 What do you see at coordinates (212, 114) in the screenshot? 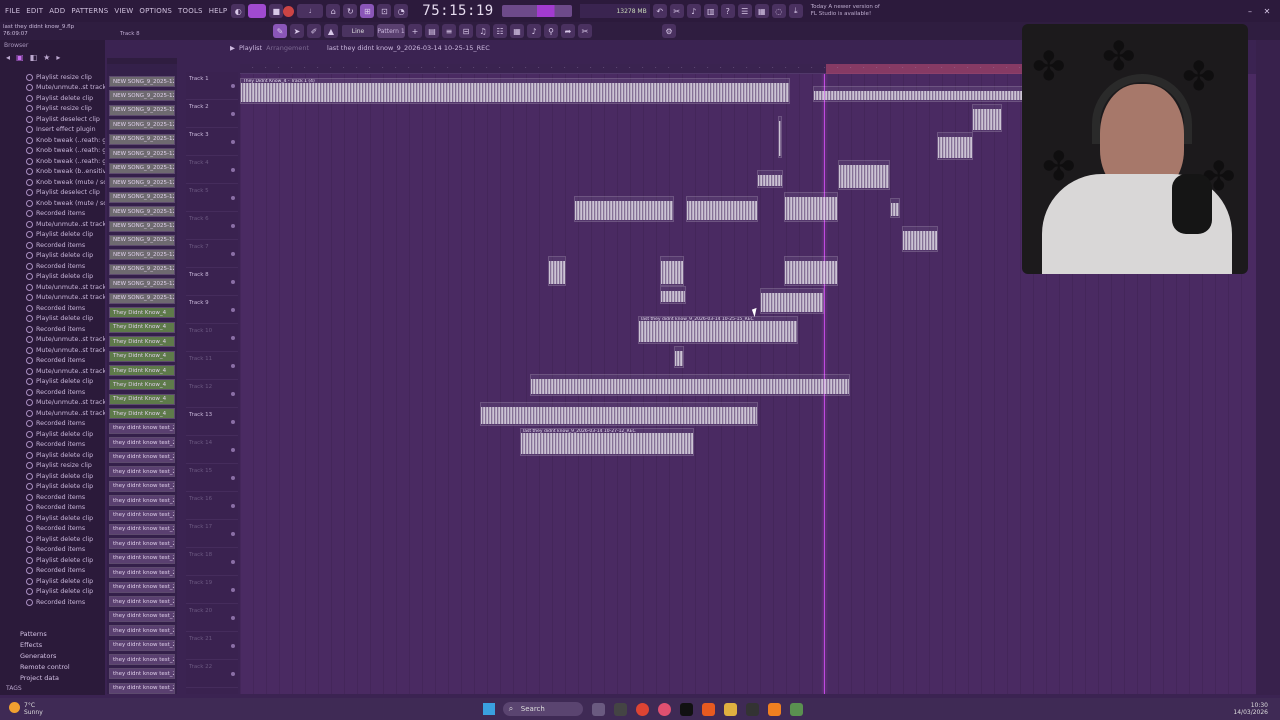
I see `track-header: Track 2` at bounding box center [212, 114].